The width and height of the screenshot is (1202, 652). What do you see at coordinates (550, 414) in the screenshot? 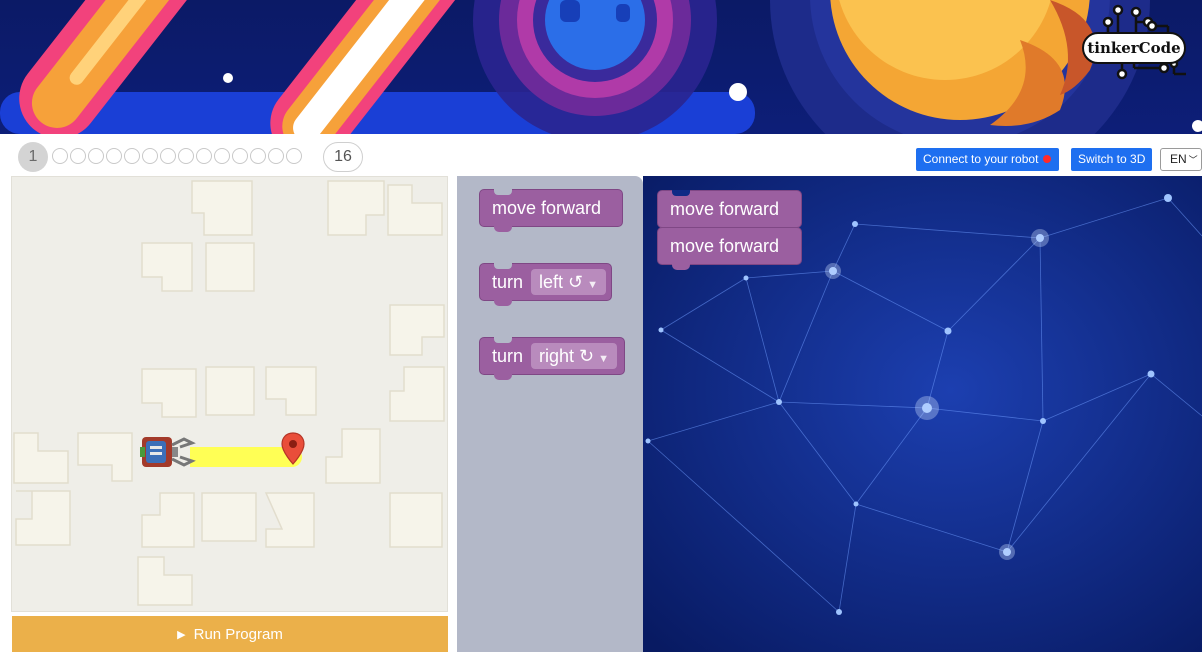
I see `block-toolbox: move forward turn left ↺ ▼ turn right ↻ ▼` at bounding box center [550, 414].